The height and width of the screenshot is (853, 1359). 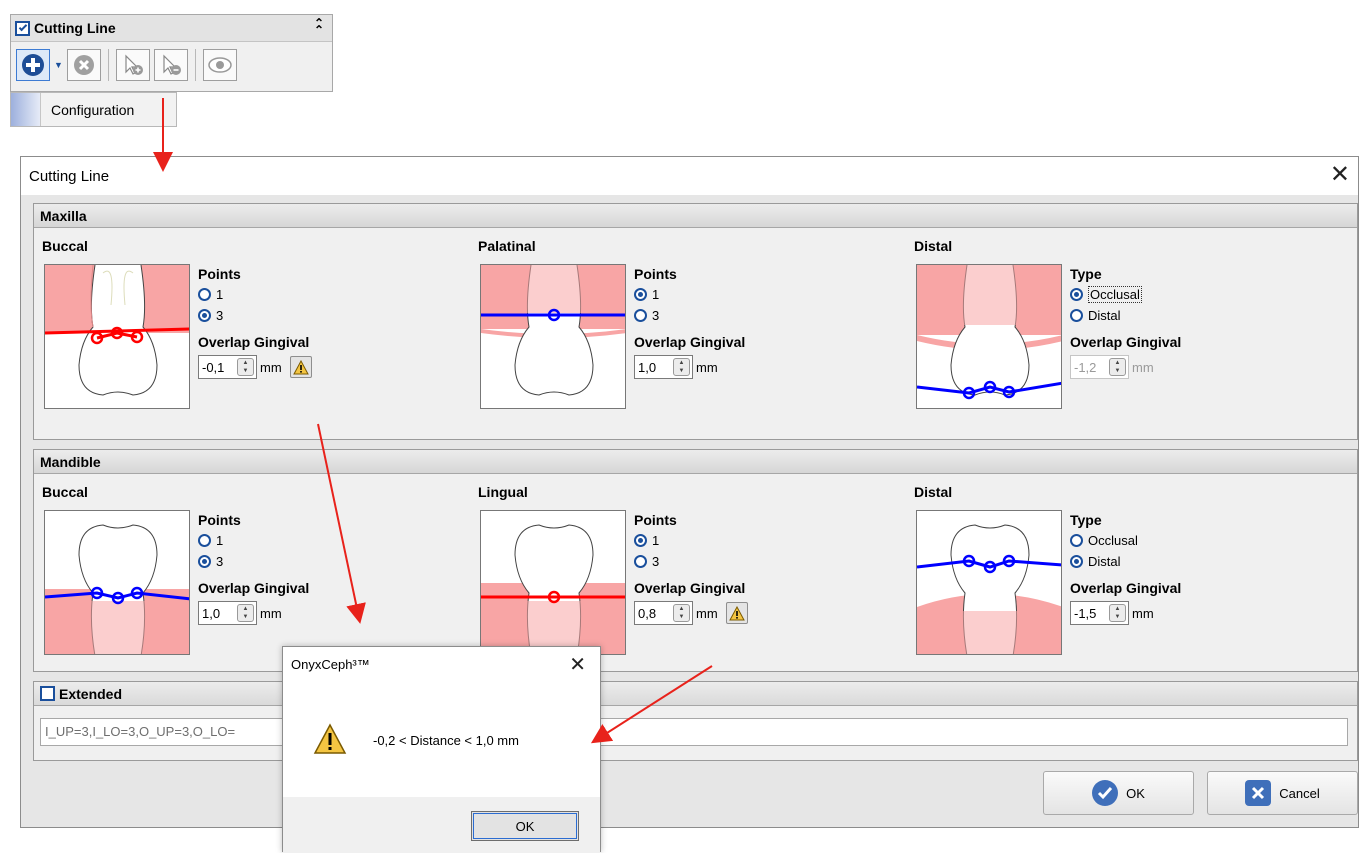 I want to click on panel-header: Cutting Line ⌃ ⌃, so click(x=171, y=28).